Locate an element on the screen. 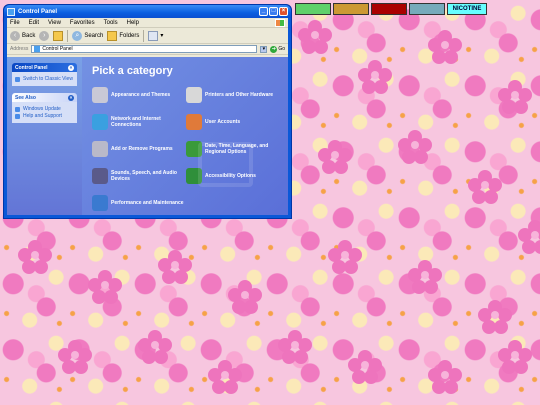 The width and height of the screenshot is (540, 405). windows-update-link: Windows Update is located at coordinates (44, 109).